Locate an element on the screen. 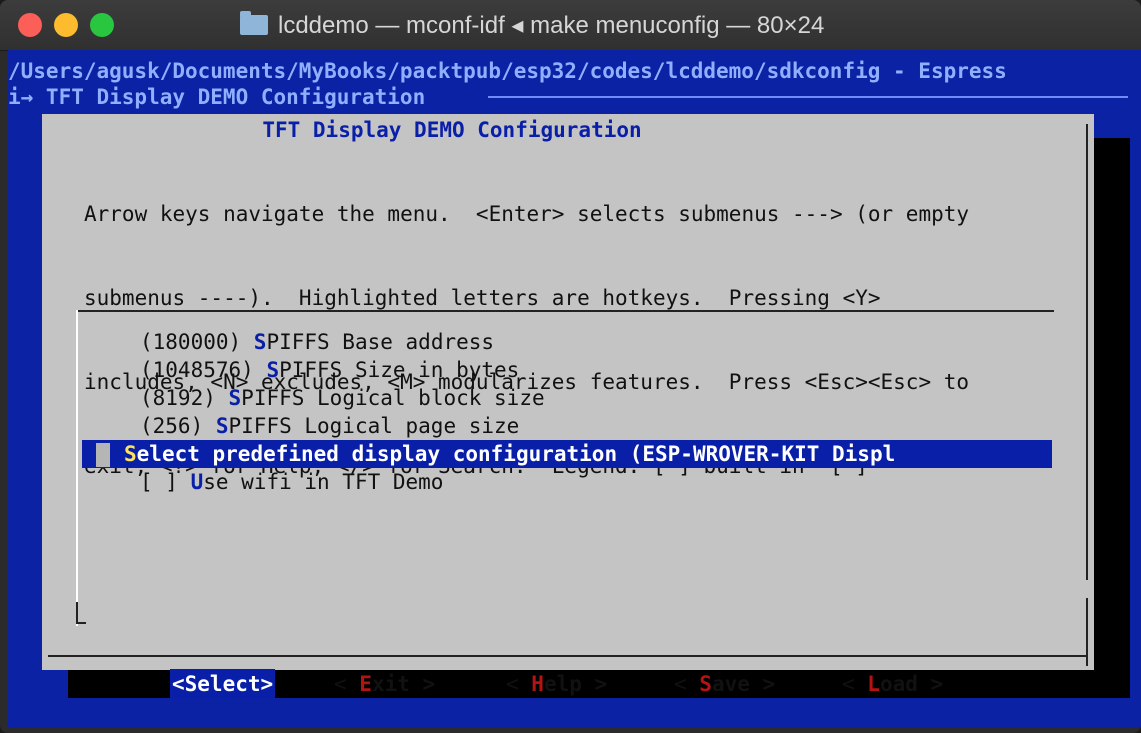  option-value: (180000) is located at coordinates (197, 342).